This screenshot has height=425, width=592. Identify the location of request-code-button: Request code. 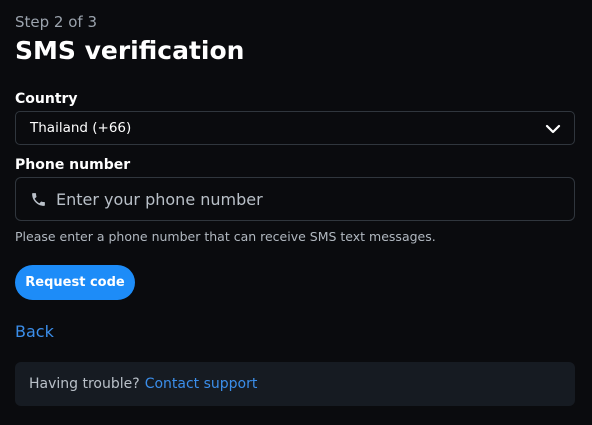
(75, 282).